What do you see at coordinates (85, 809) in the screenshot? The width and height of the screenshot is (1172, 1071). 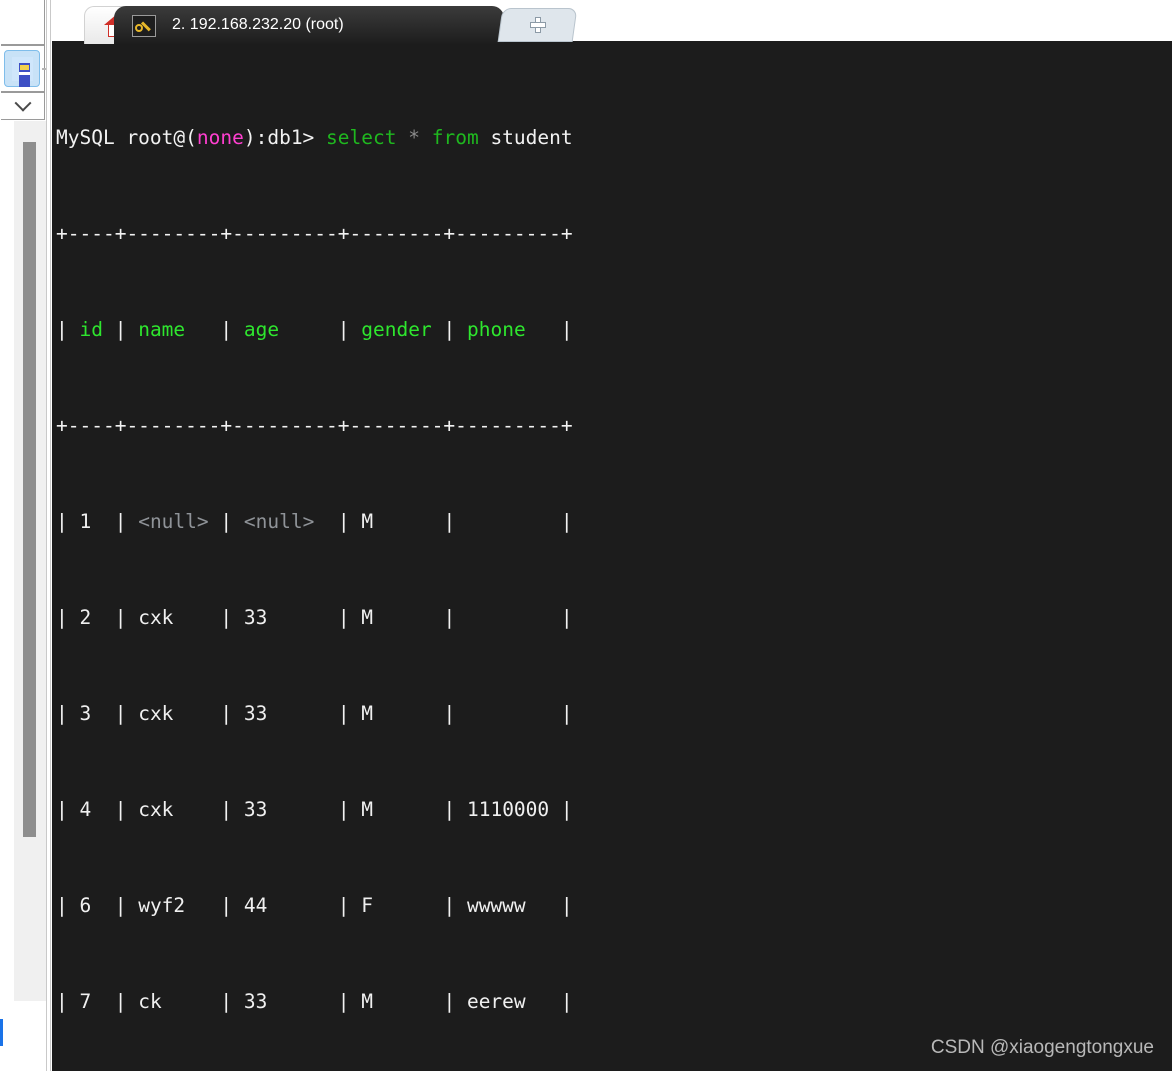 I see `cell-id: 4` at bounding box center [85, 809].